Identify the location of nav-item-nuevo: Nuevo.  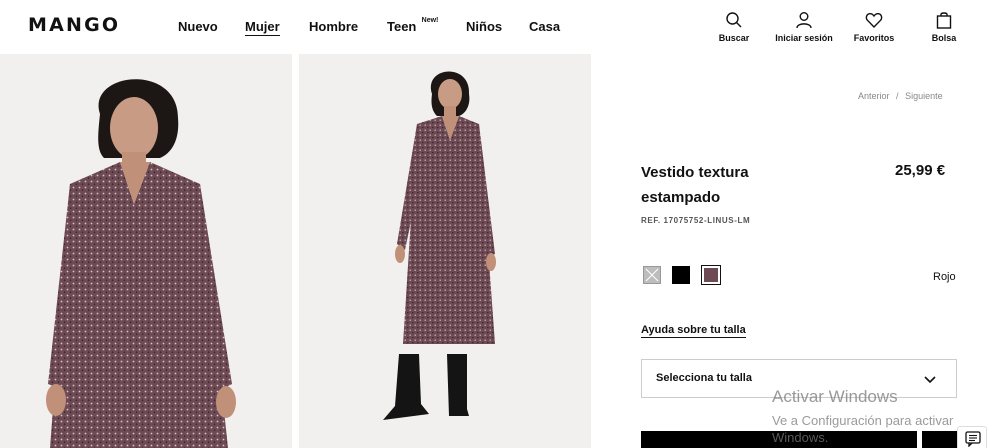
(198, 26).